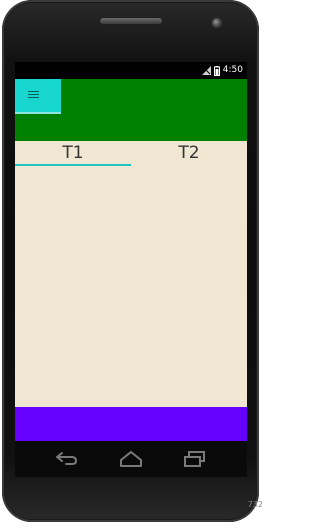 The height and width of the screenshot is (528, 320). Describe the element at coordinates (131, 424) in the screenshot. I see `bottom-bar` at that location.